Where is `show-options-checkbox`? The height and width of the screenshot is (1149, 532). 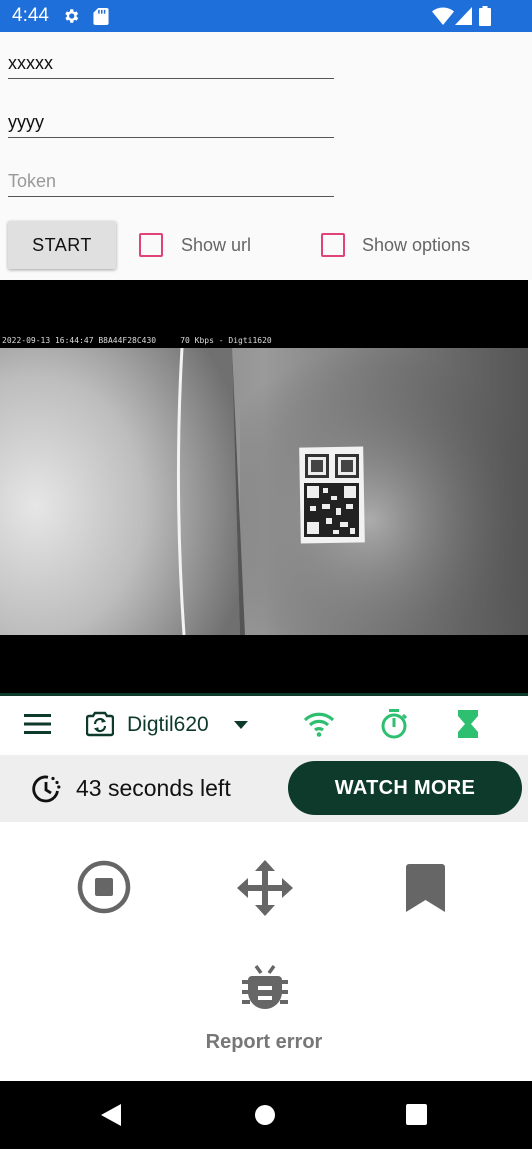 show-options-checkbox is located at coordinates (333, 245).